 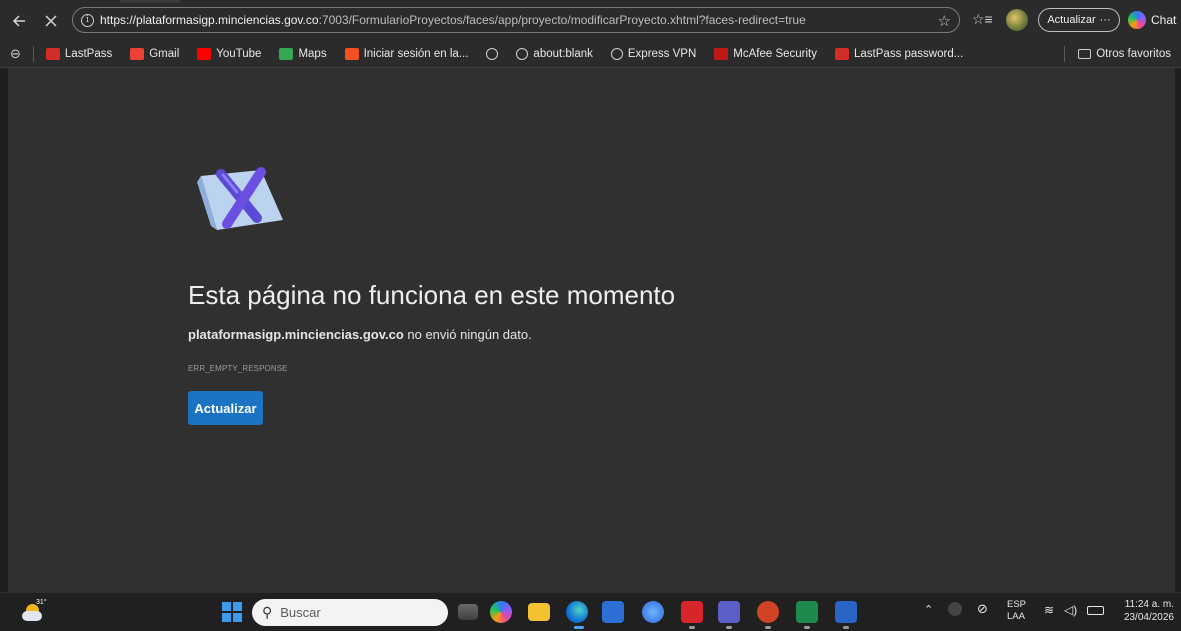 I want to click on clock-time: 11:24 a. m., so click(x=1149, y=604).